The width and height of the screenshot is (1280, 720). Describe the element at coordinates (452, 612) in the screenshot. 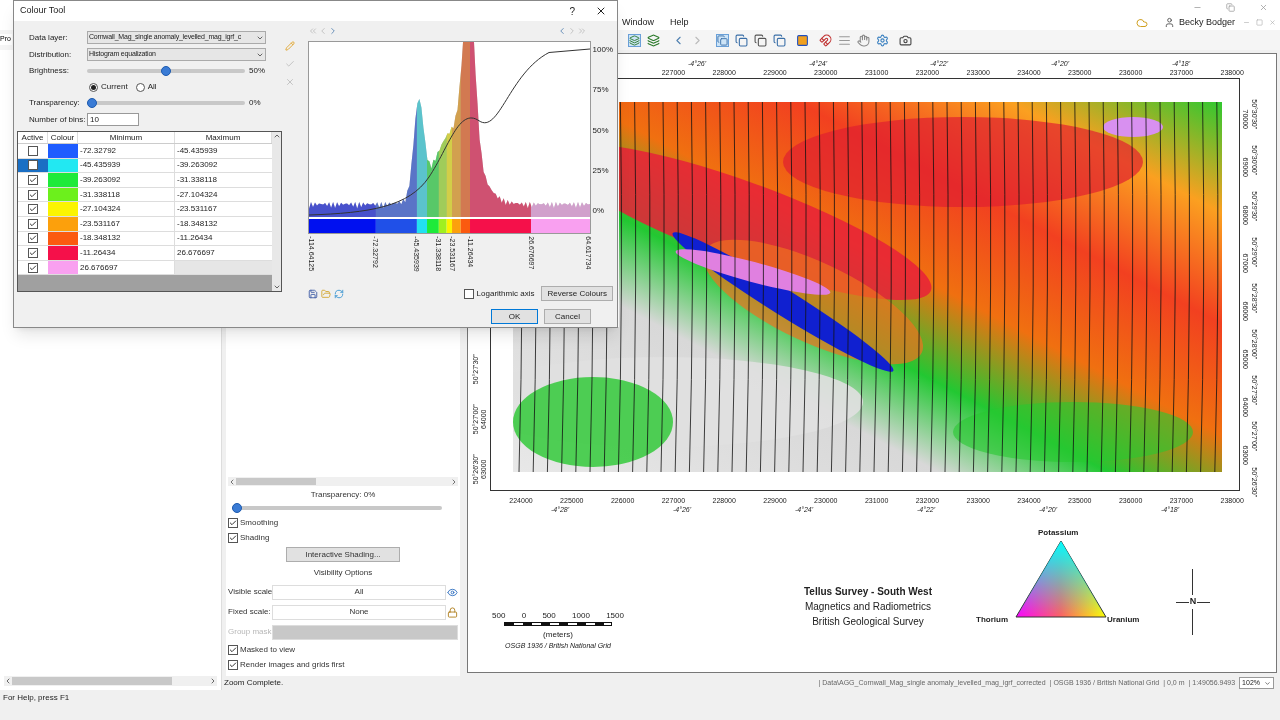

I see `lock-icon` at that location.